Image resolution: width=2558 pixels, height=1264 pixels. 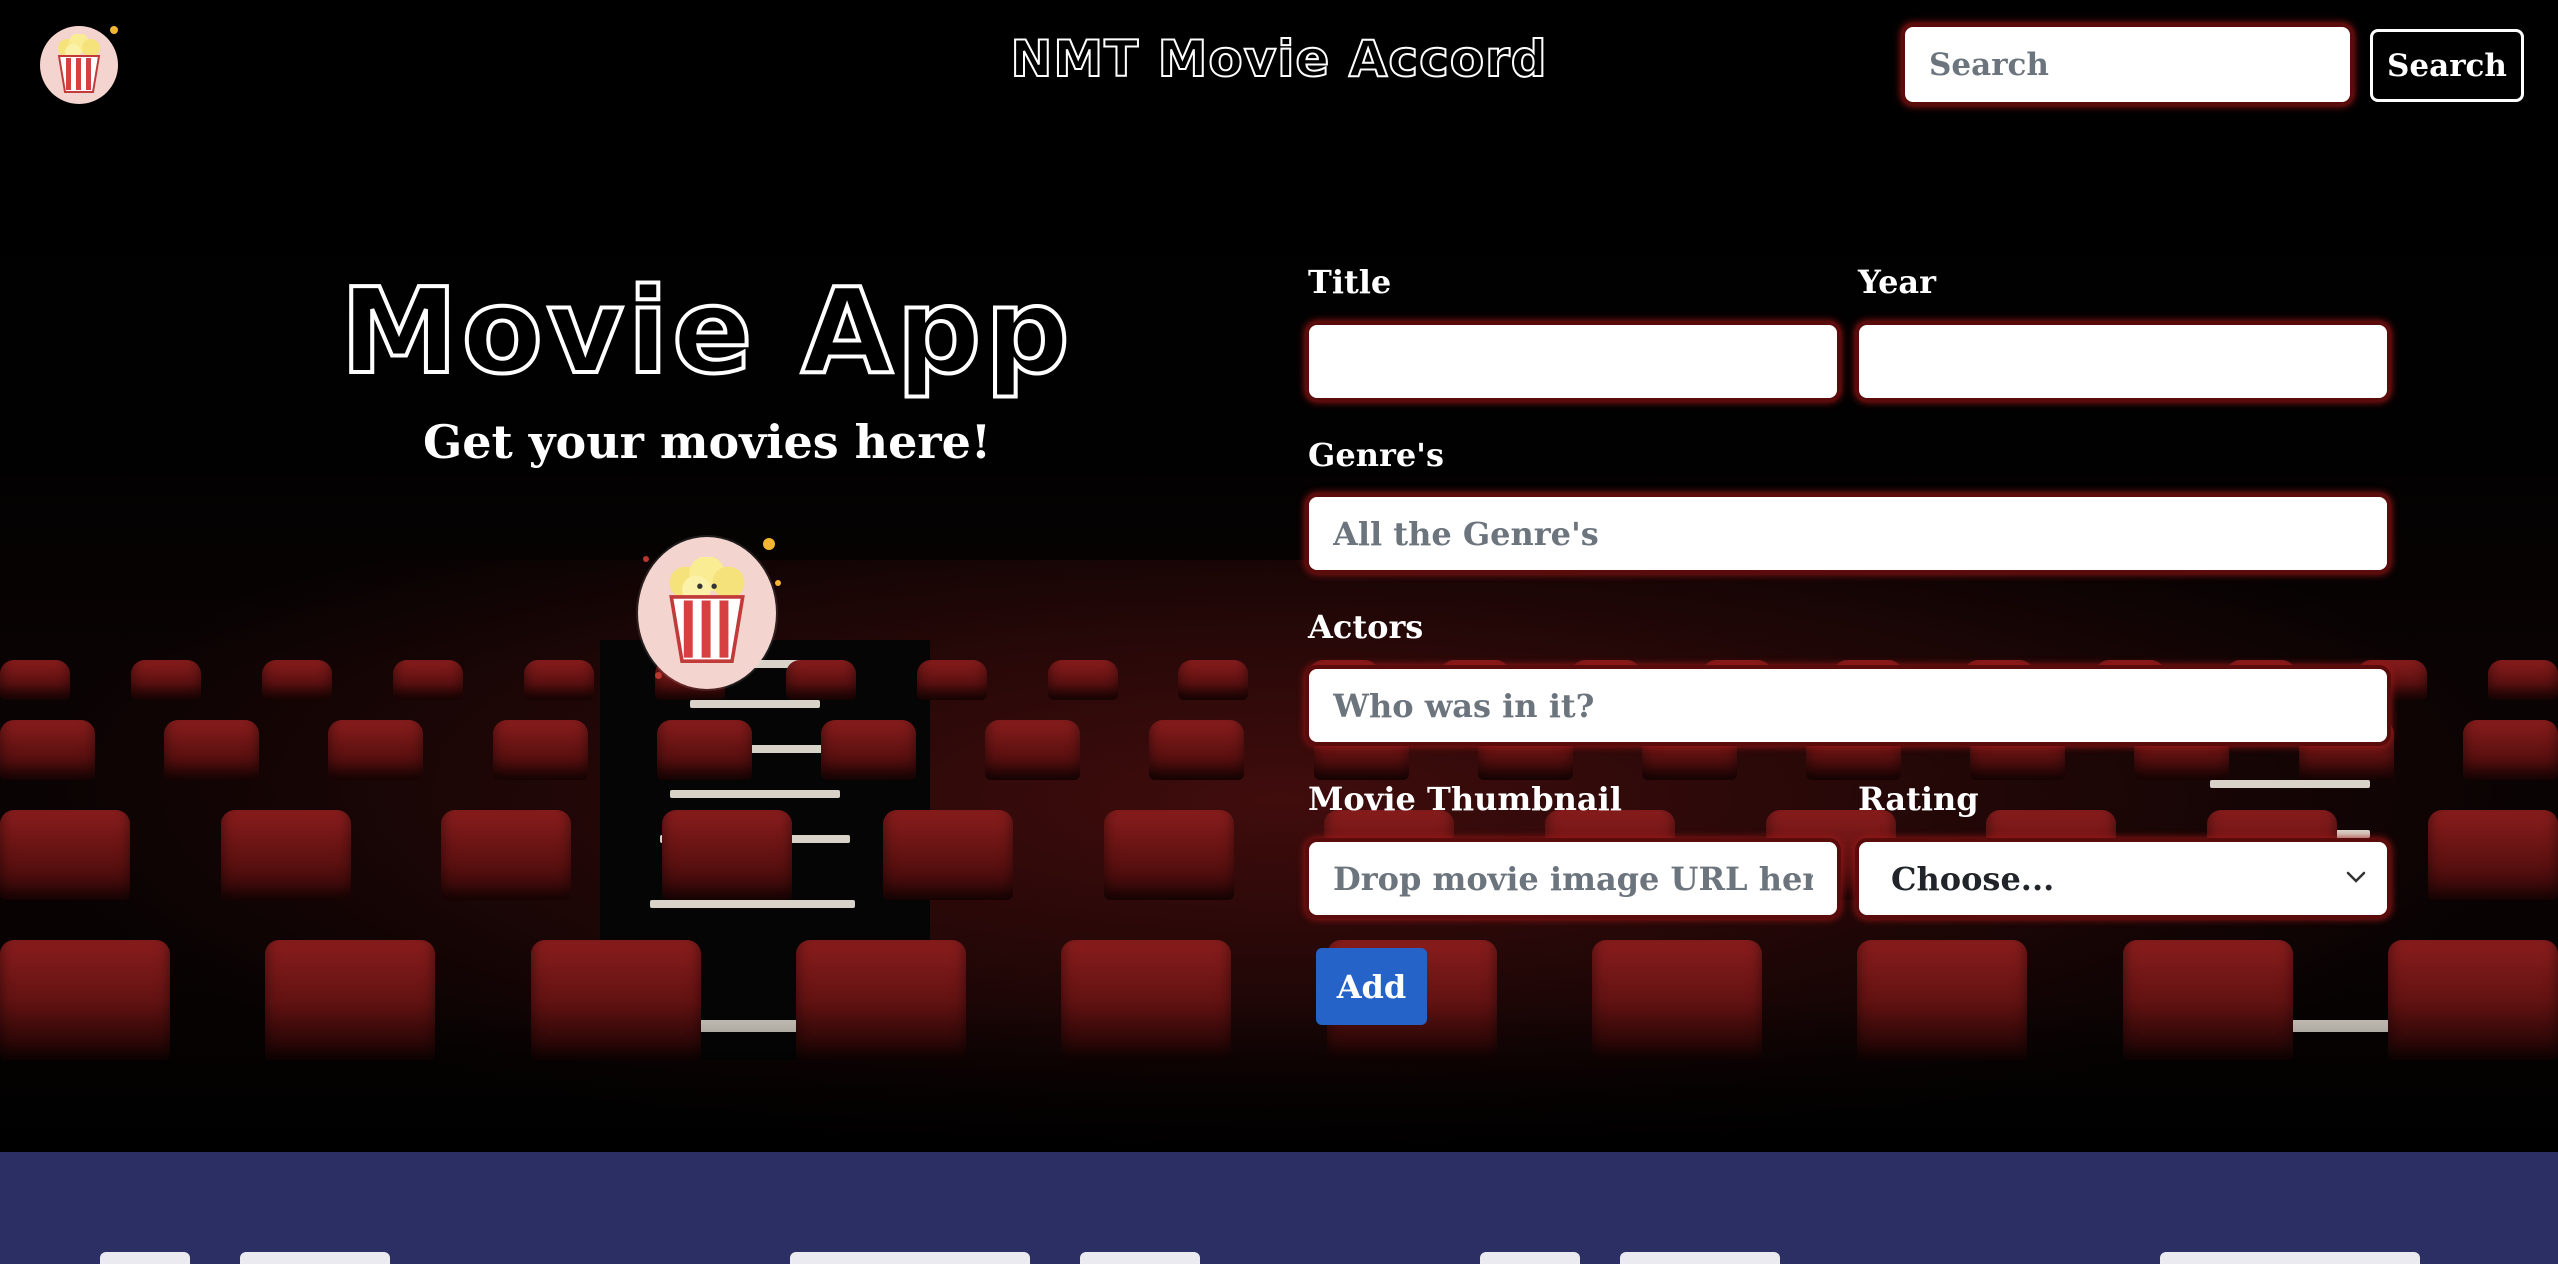 I want to click on footer-band, so click(x=1279, y=1208).